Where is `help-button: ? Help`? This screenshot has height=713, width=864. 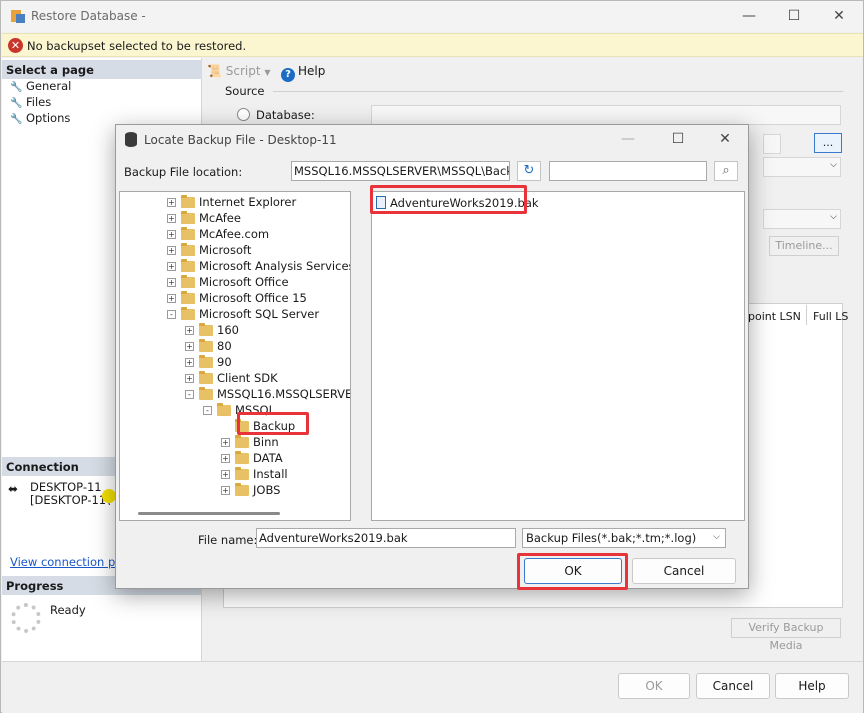
help-button: ? Help is located at coordinates (303, 73).